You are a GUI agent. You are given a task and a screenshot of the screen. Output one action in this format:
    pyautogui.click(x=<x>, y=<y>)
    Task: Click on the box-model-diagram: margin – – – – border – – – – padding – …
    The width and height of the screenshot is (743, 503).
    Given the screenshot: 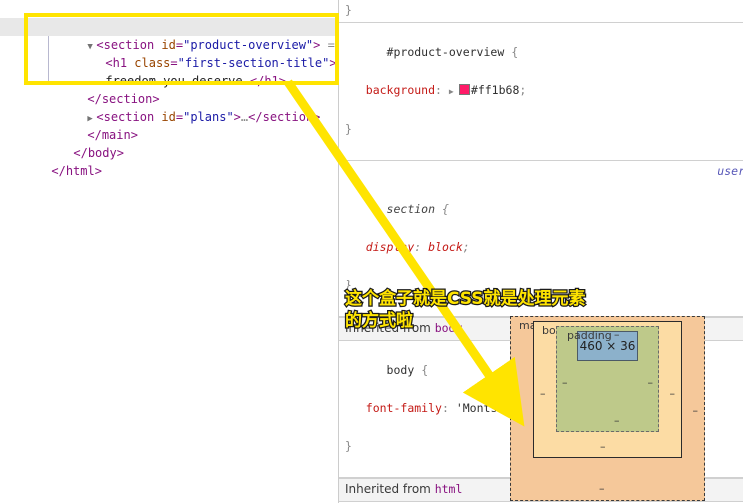 What is the action you would take?
    pyautogui.click(x=607, y=408)
    